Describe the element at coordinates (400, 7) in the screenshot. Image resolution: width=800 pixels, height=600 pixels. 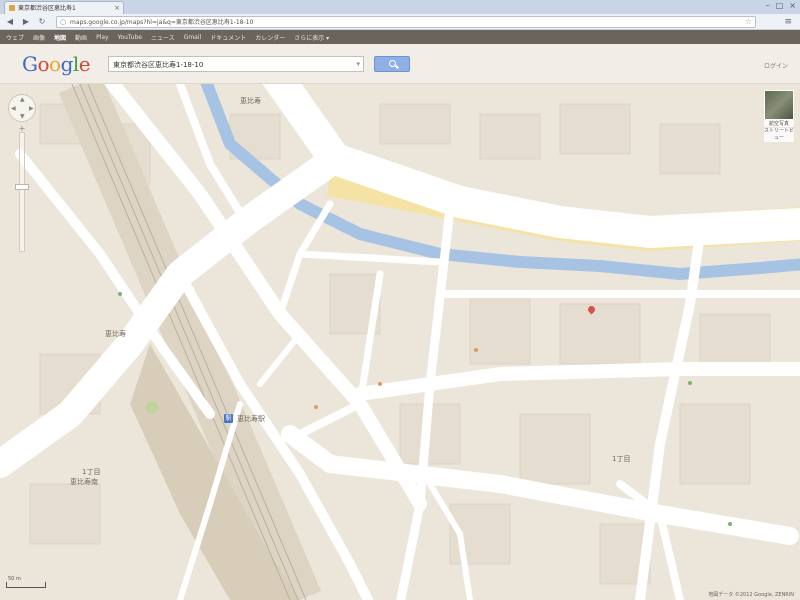
I see `tab-bar: 東京都渋谷区恵比寿1 × – □ ×` at that location.